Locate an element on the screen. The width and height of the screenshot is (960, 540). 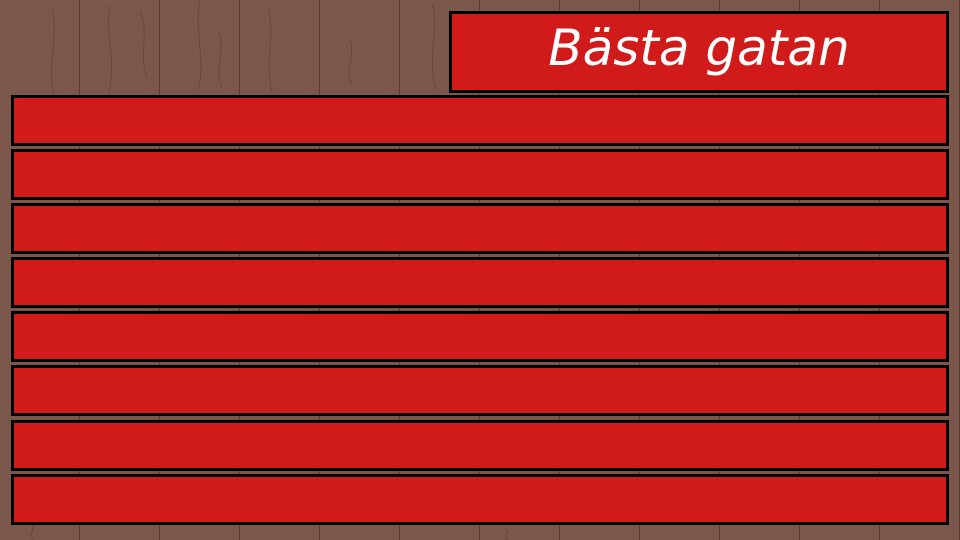
title-panel: Bästa gatan is located at coordinates (699, 52).